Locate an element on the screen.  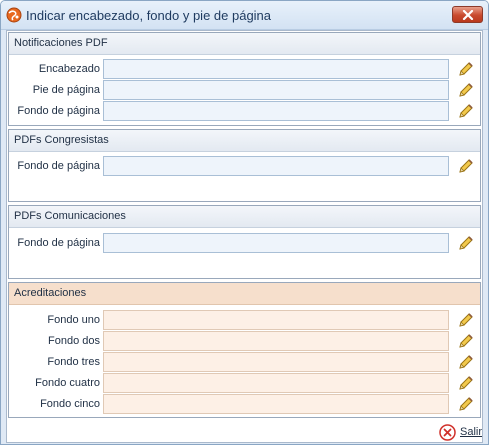
exit-x-icon is located at coordinates (447, 434).